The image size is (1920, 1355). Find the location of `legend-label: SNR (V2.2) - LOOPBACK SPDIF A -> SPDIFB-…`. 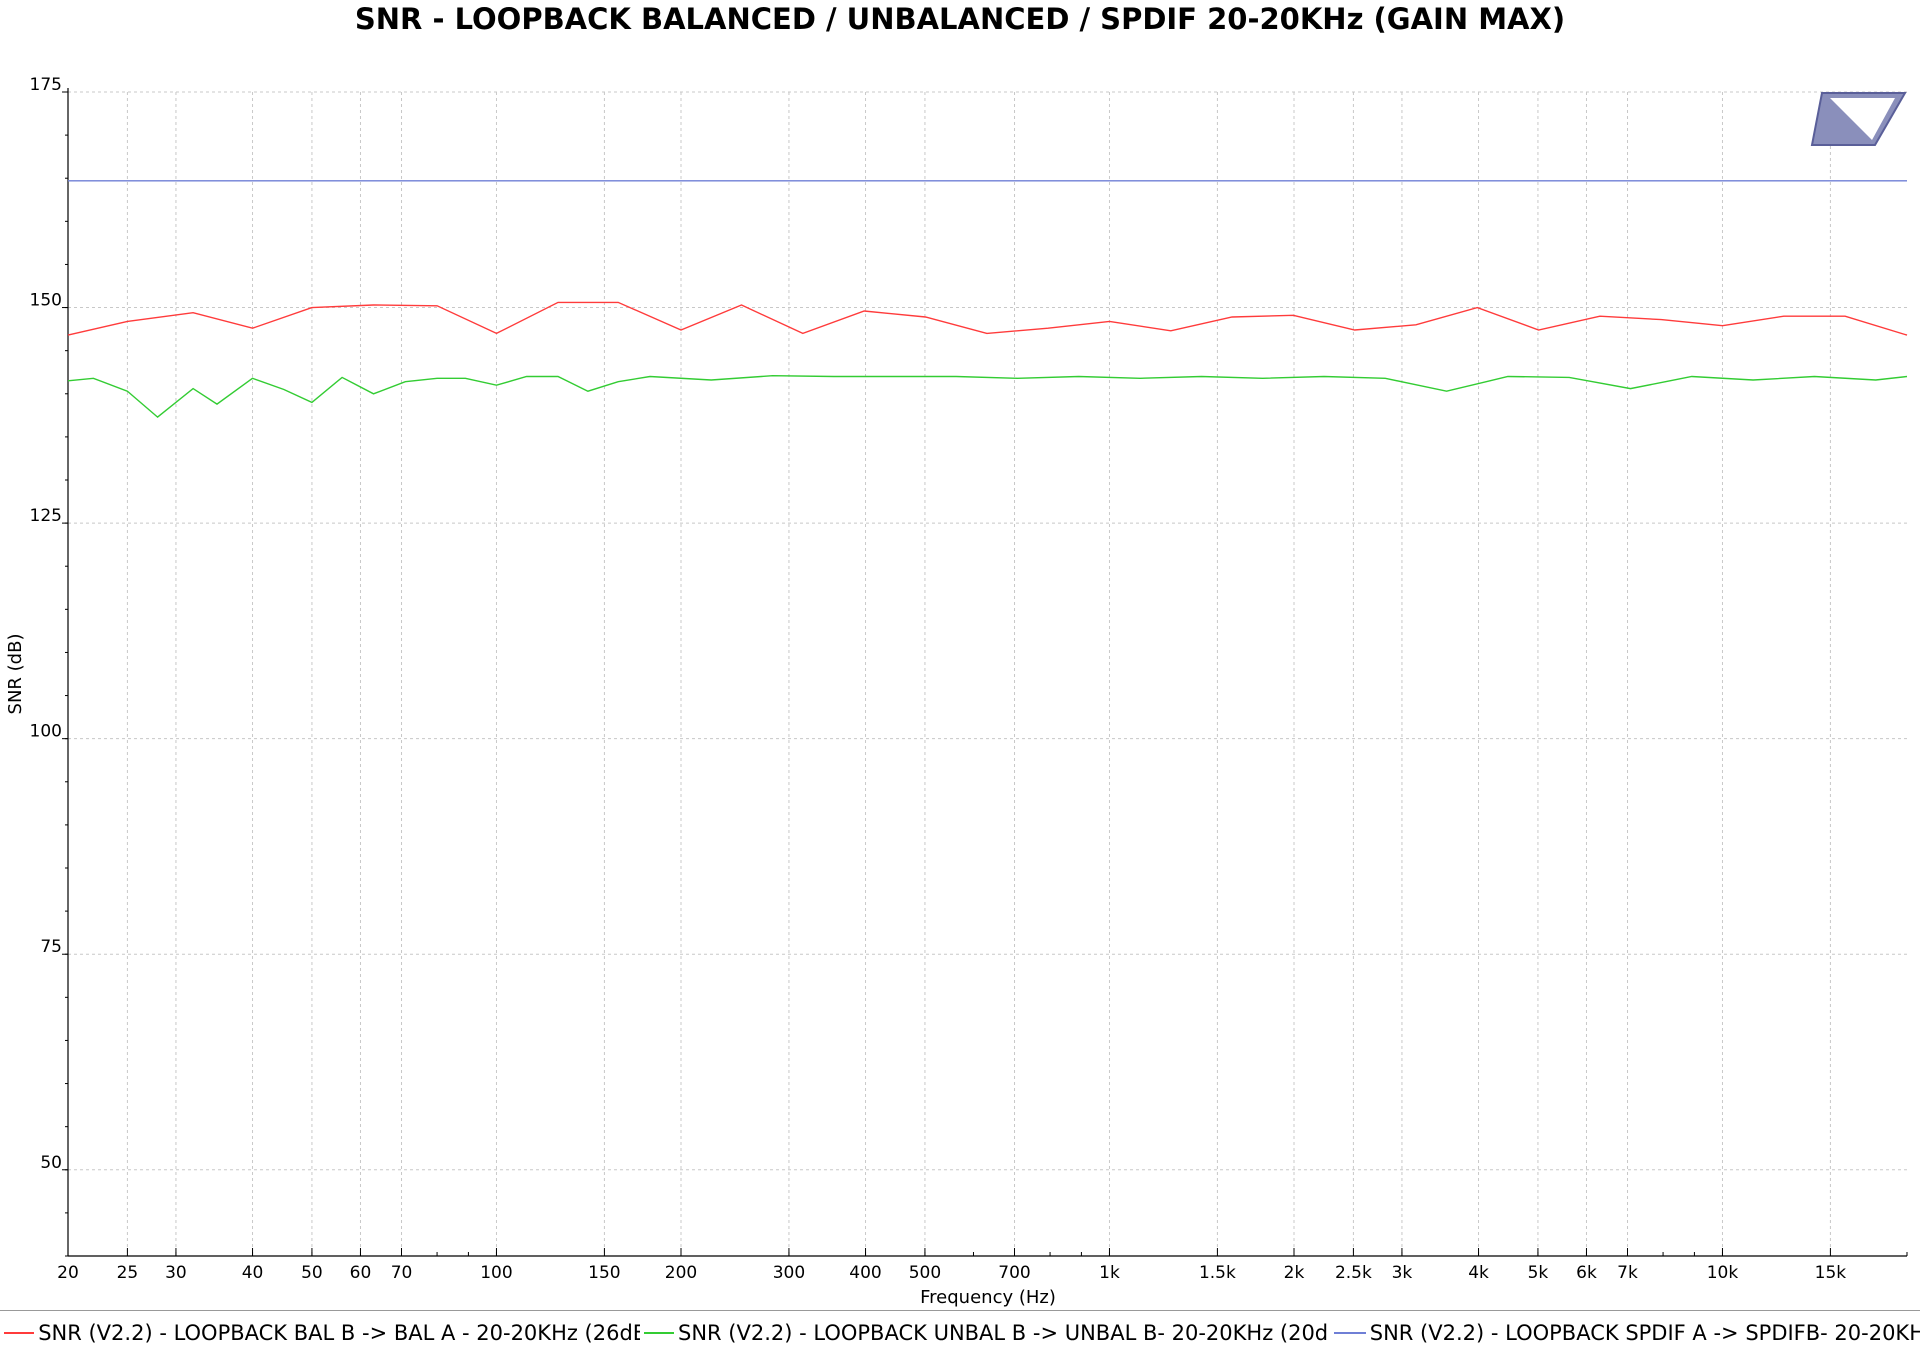

legend-label: SNR (V2.2) - LOOPBACK SPDIF A -> SPDIFB-… is located at coordinates (1644, 1333).